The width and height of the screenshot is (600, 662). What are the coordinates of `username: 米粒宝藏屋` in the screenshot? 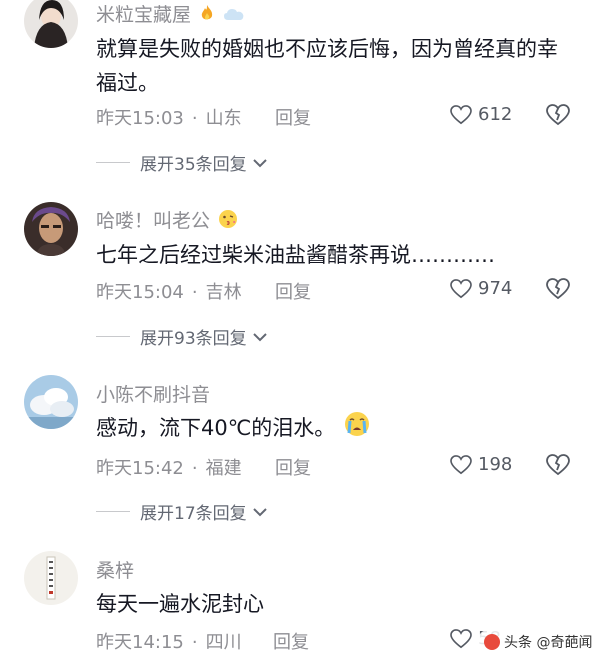 It's located at (170, 13).